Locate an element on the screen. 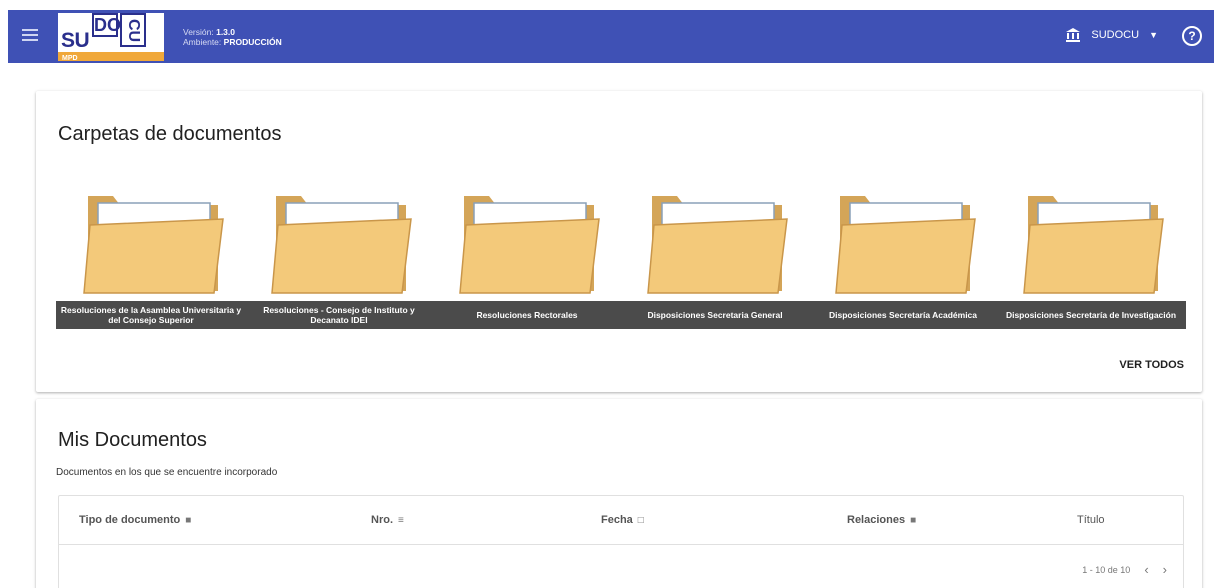 The height and width of the screenshot is (588, 1214). column-header-titulo: Título is located at coordinates (1091, 520).